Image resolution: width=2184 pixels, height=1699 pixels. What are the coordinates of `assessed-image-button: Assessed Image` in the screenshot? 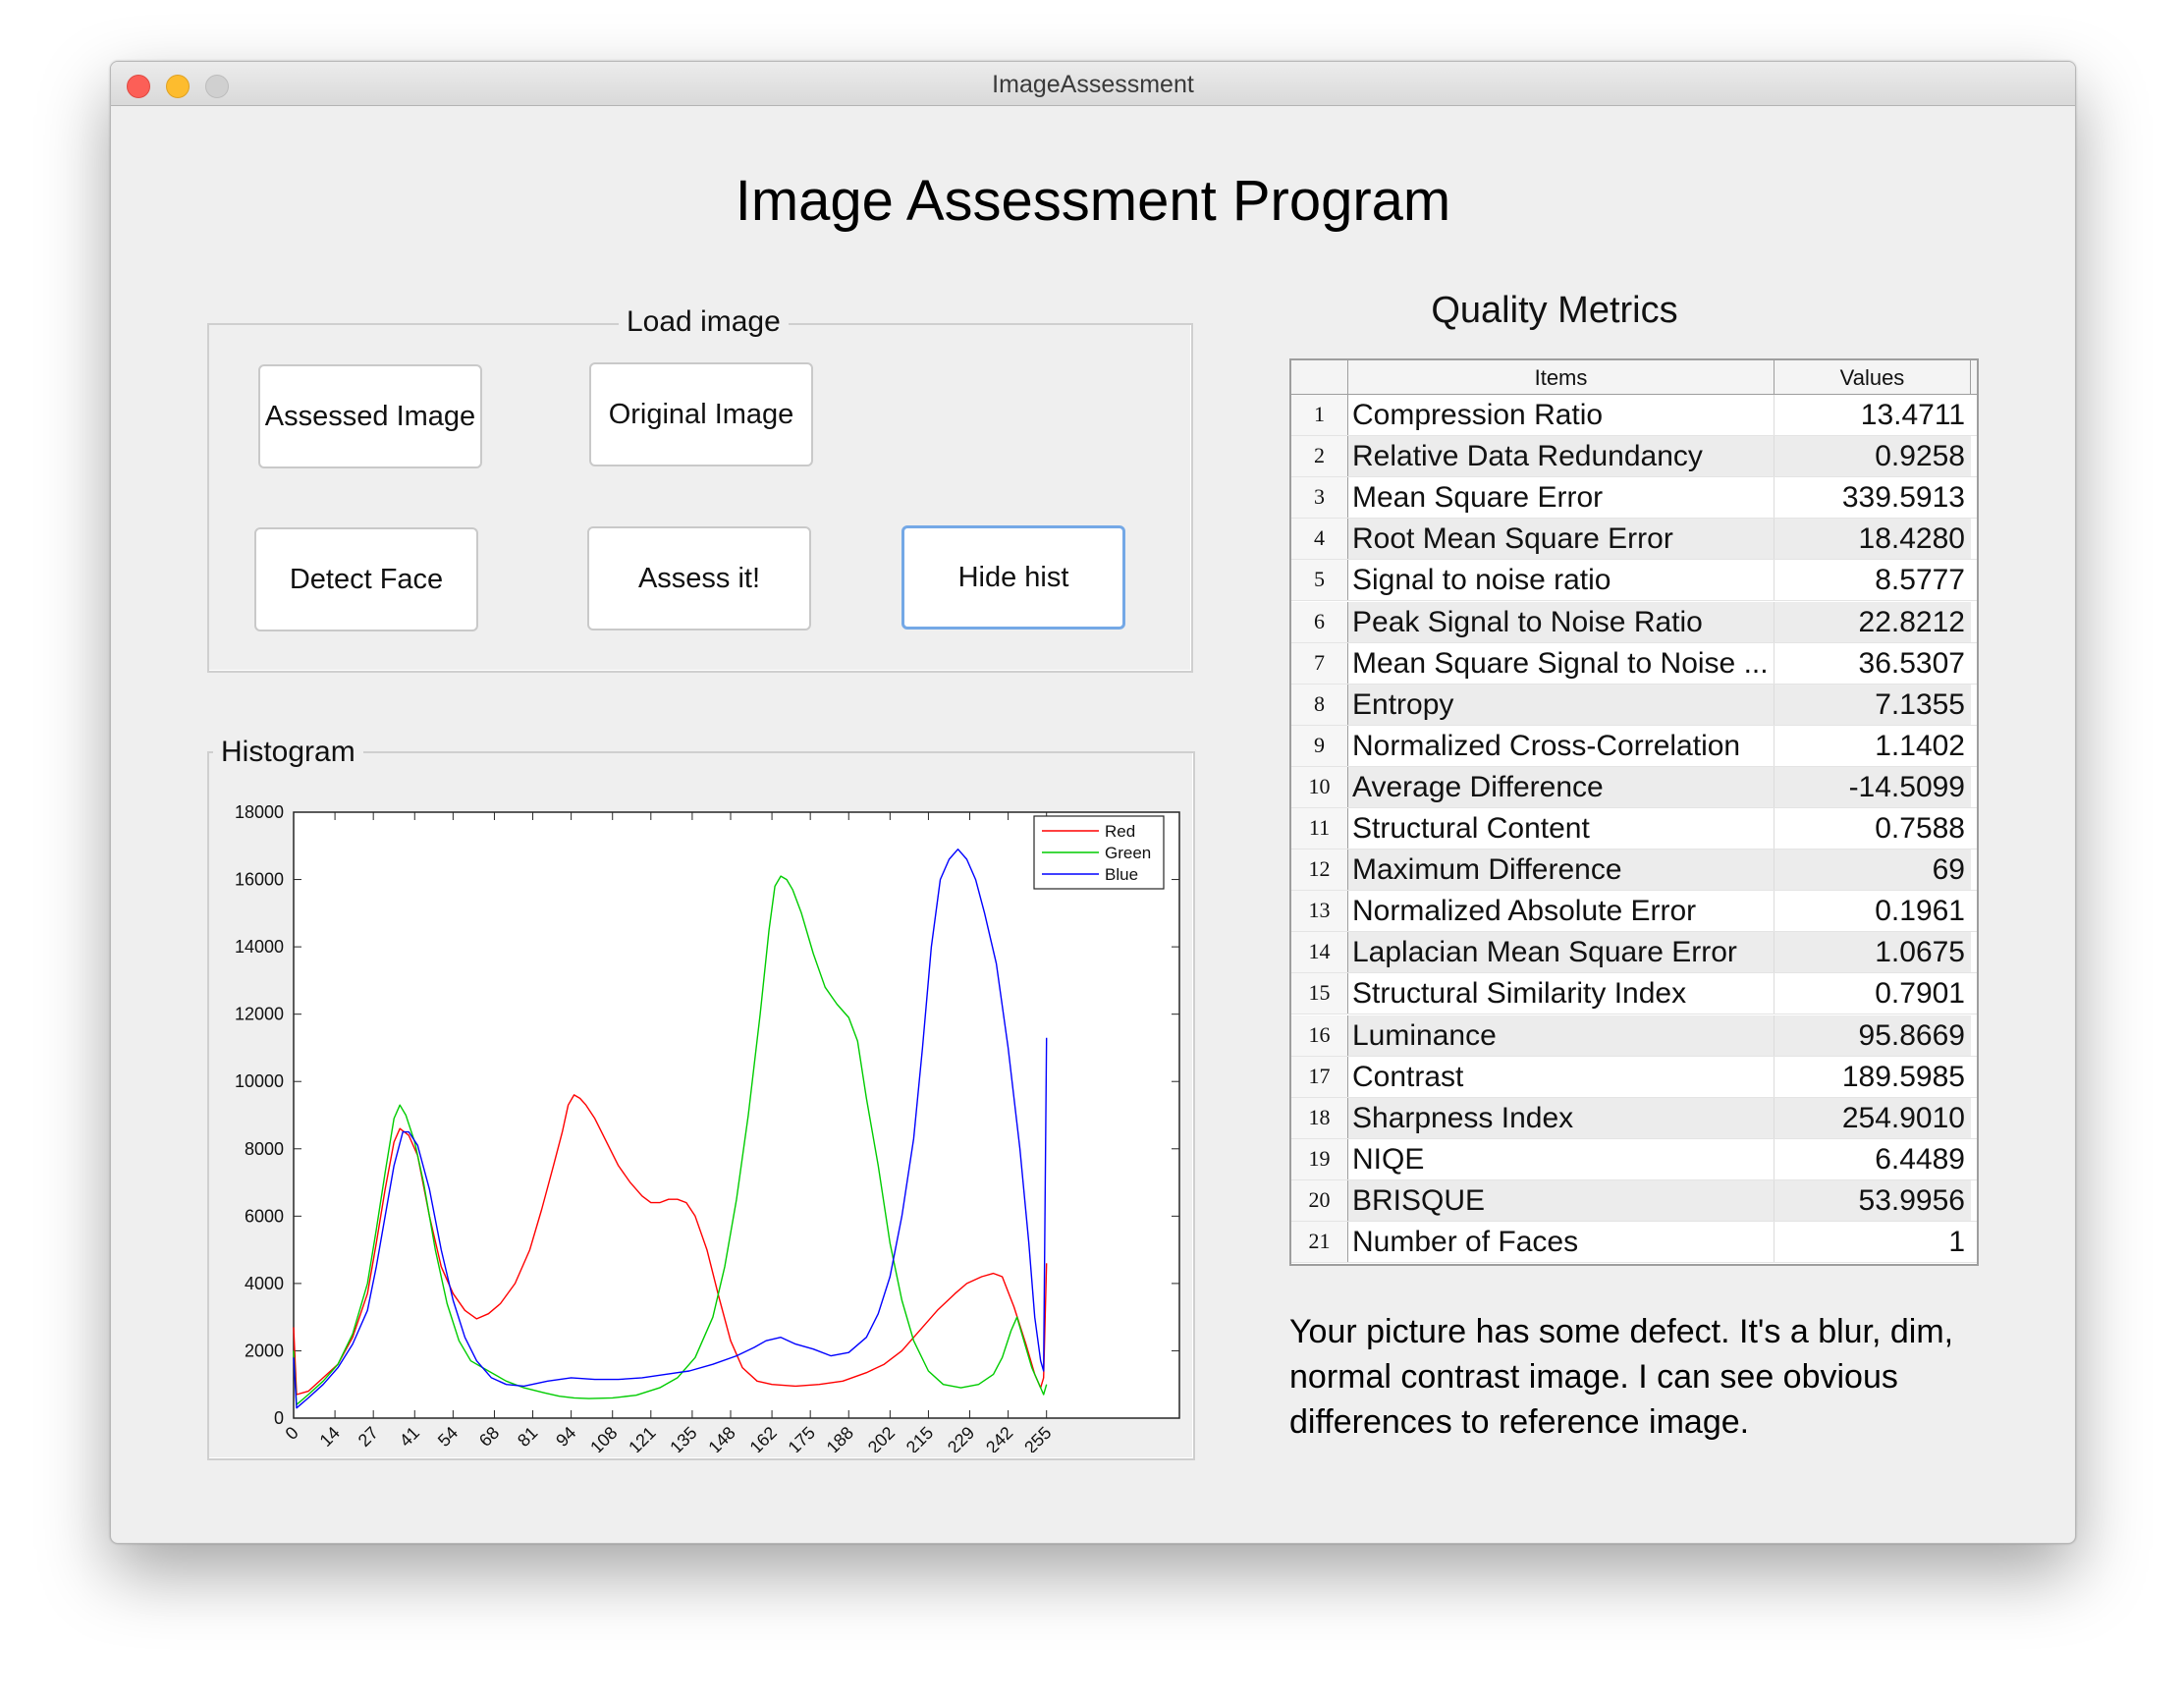 It's located at (370, 416).